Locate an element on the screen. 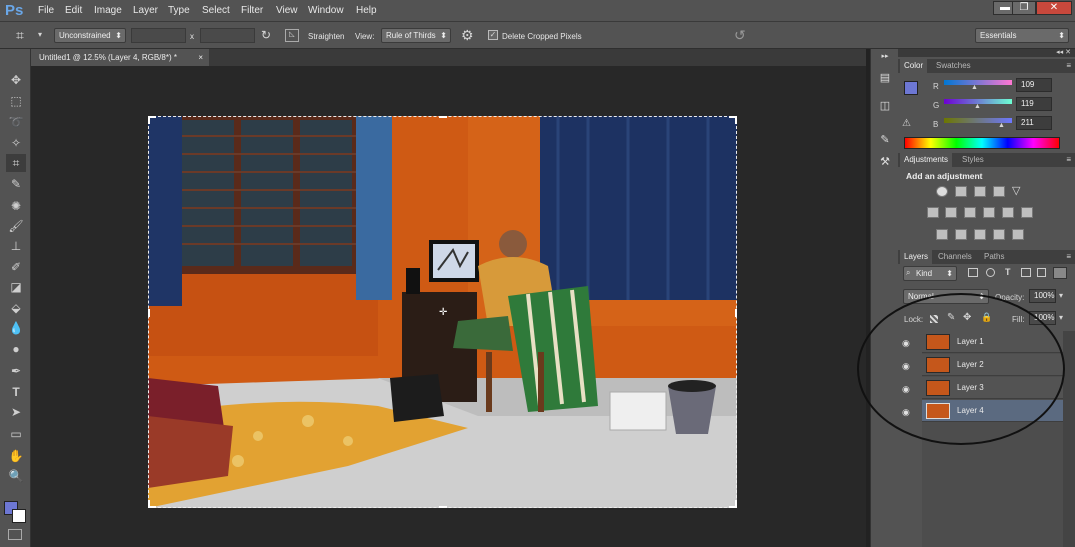  menu-window: Window is located at coordinates (326, 10).